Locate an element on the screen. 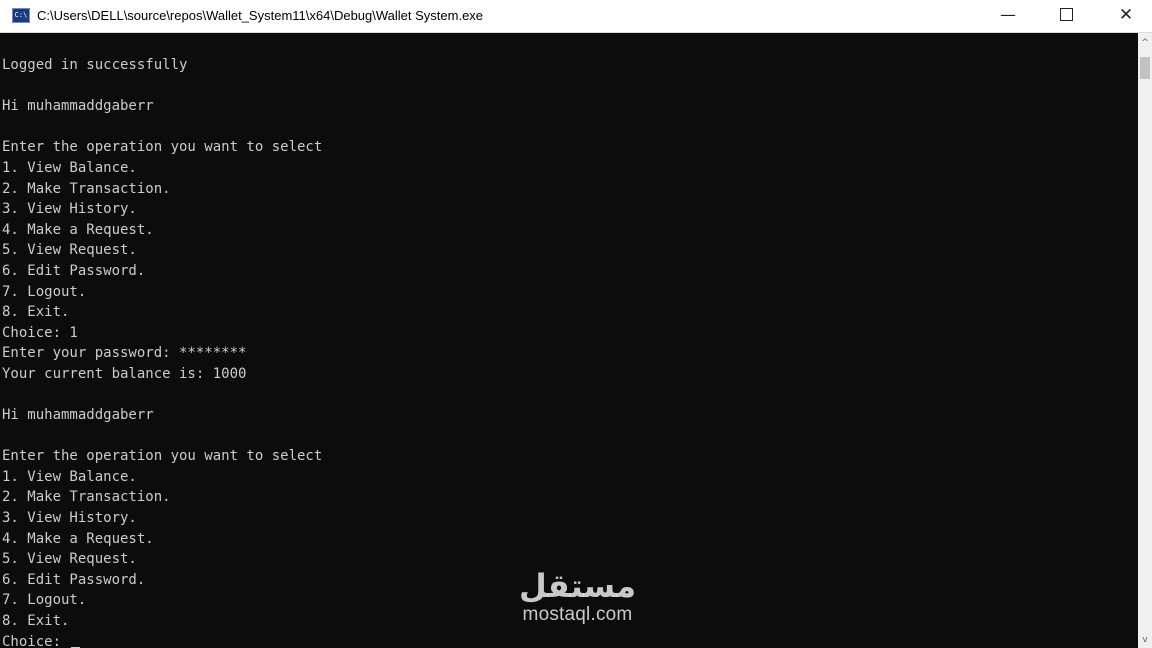  minimize-icon: — is located at coordinates (1008, 14).